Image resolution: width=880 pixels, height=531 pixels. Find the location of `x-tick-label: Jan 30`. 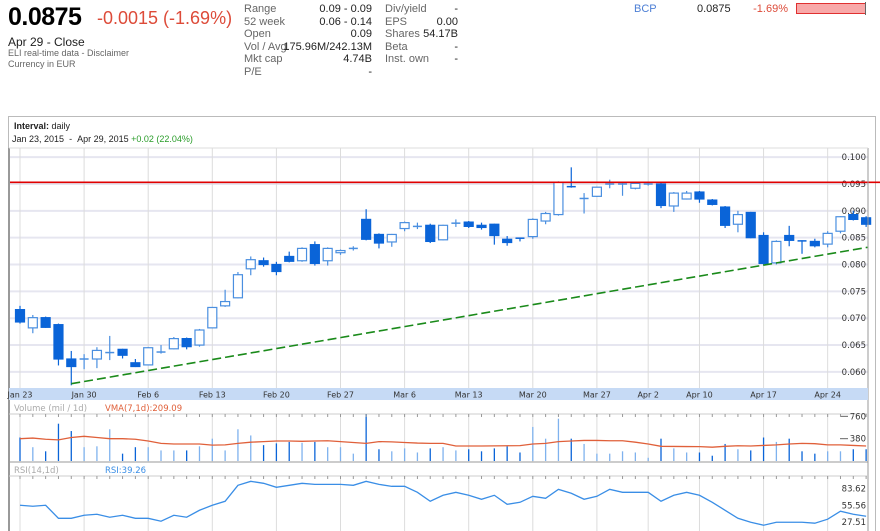

x-tick-label: Jan 30 is located at coordinates (84, 395).